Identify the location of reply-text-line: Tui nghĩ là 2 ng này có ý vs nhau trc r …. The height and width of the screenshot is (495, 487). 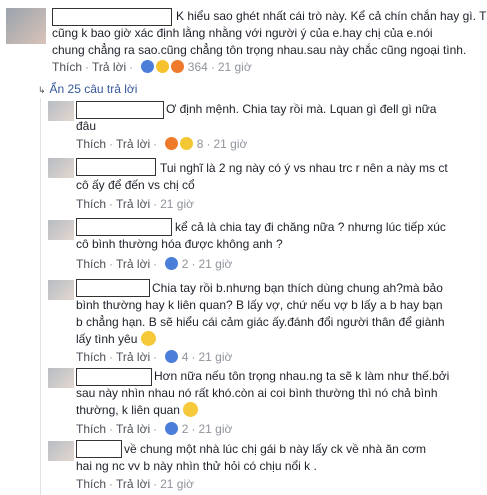
(304, 168).